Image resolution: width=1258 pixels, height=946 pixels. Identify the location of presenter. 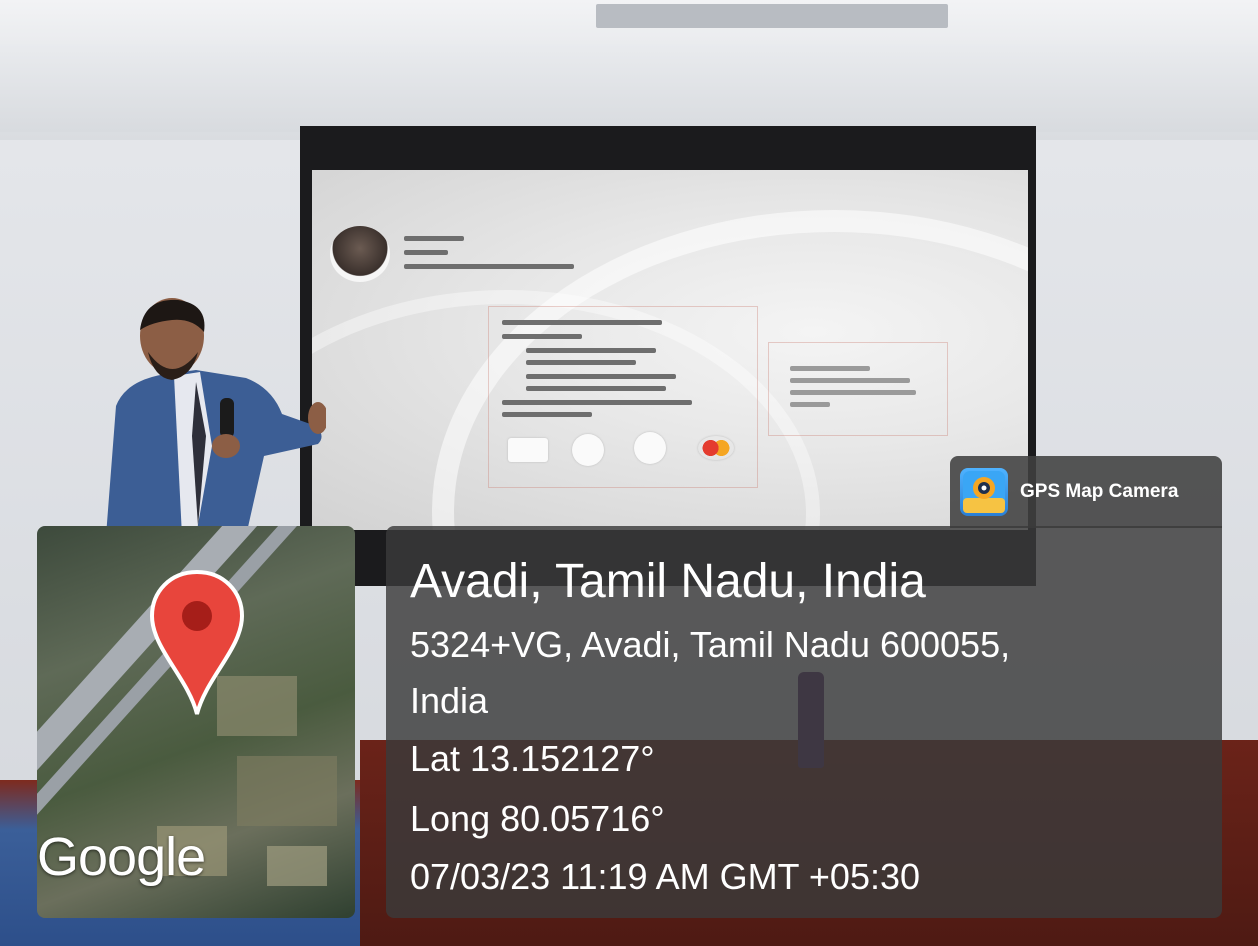
(216, 417).